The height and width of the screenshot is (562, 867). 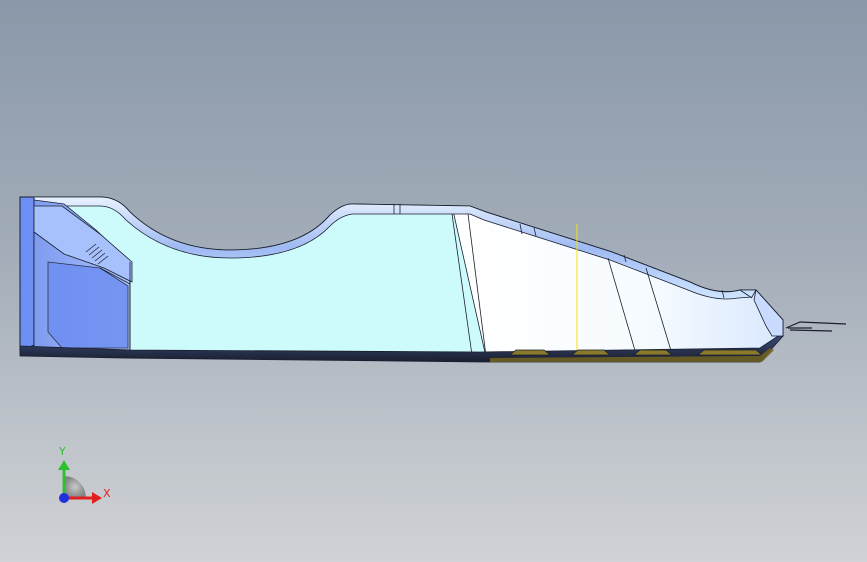 What do you see at coordinates (84, 474) in the screenshot?
I see `orientation-triad: Y X` at bounding box center [84, 474].